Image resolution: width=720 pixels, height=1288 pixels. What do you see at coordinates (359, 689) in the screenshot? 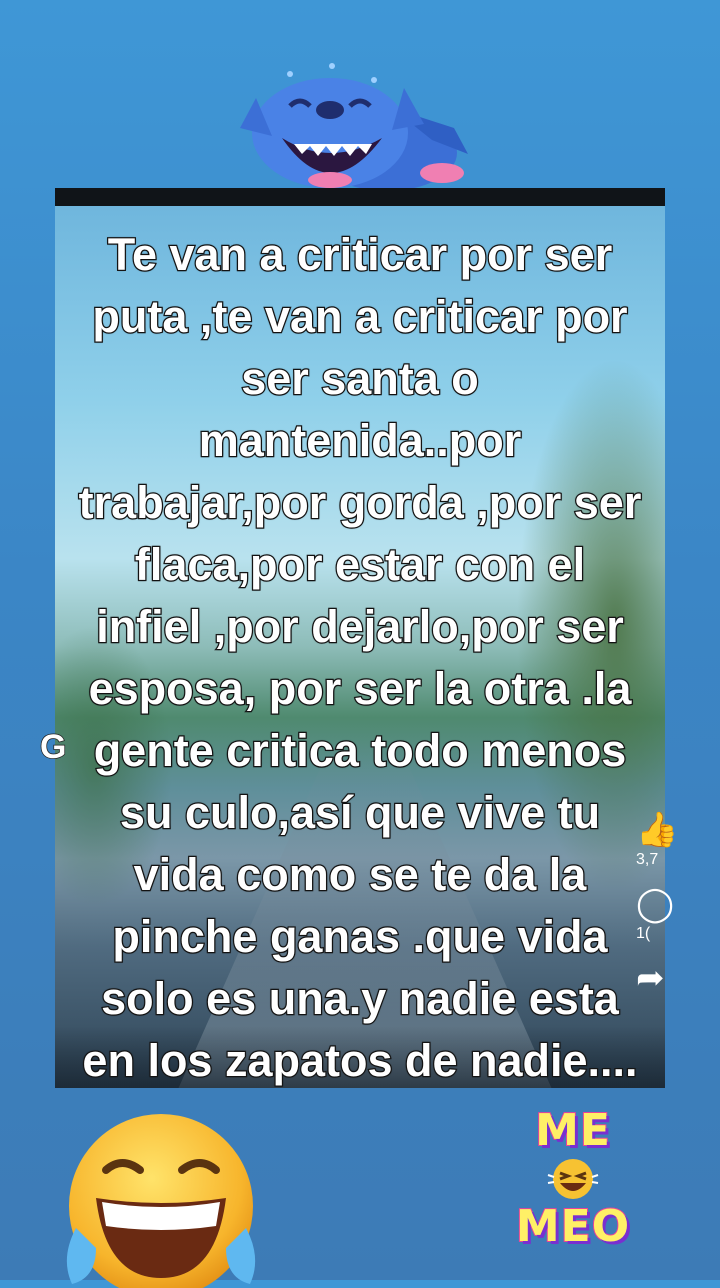
I see `caption-line: esposa, por ser la otra .la` at bounding box center [359, 689].